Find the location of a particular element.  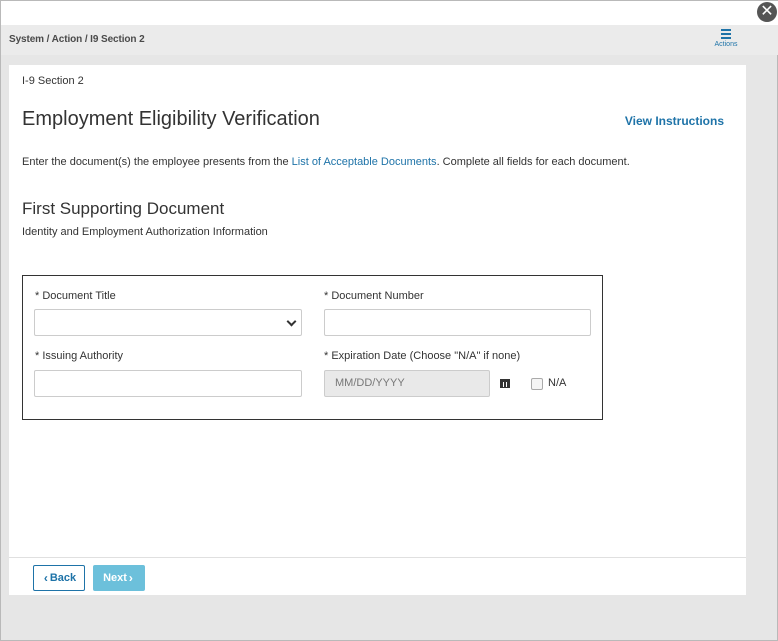

expiration-date-label: * Expiration Date (Choose "N/A" if none) is located at coordinates (422, 356).